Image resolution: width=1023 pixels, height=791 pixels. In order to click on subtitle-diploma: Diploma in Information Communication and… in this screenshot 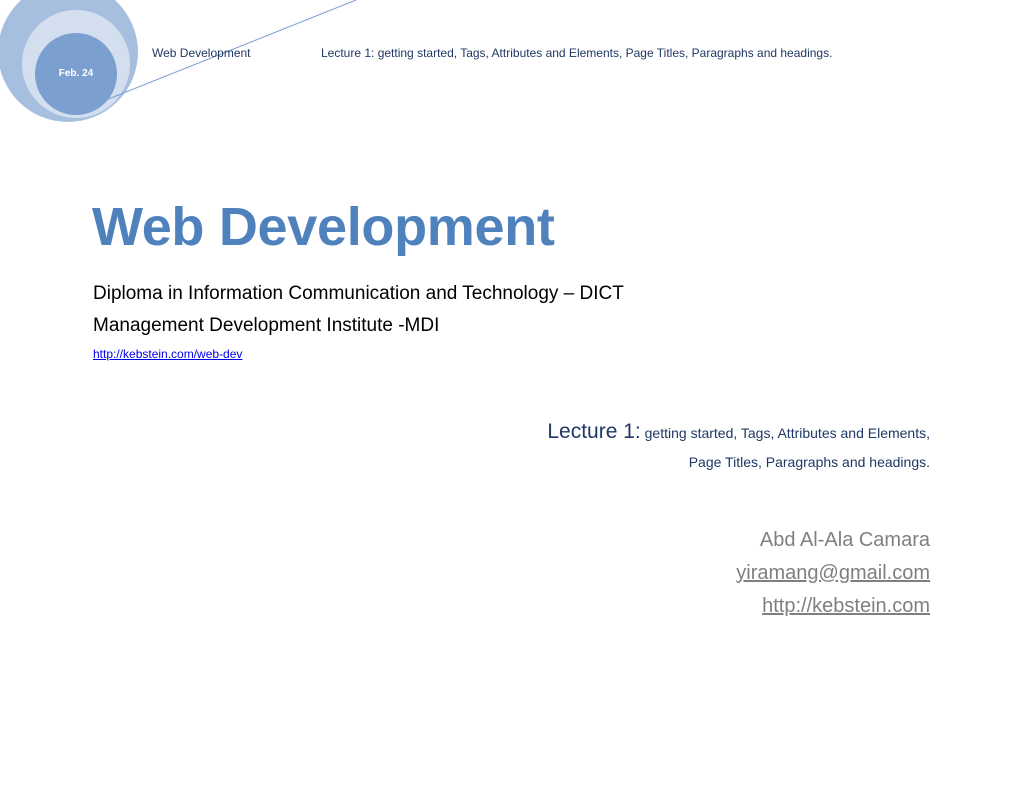, I will do `click(358, 293)`.